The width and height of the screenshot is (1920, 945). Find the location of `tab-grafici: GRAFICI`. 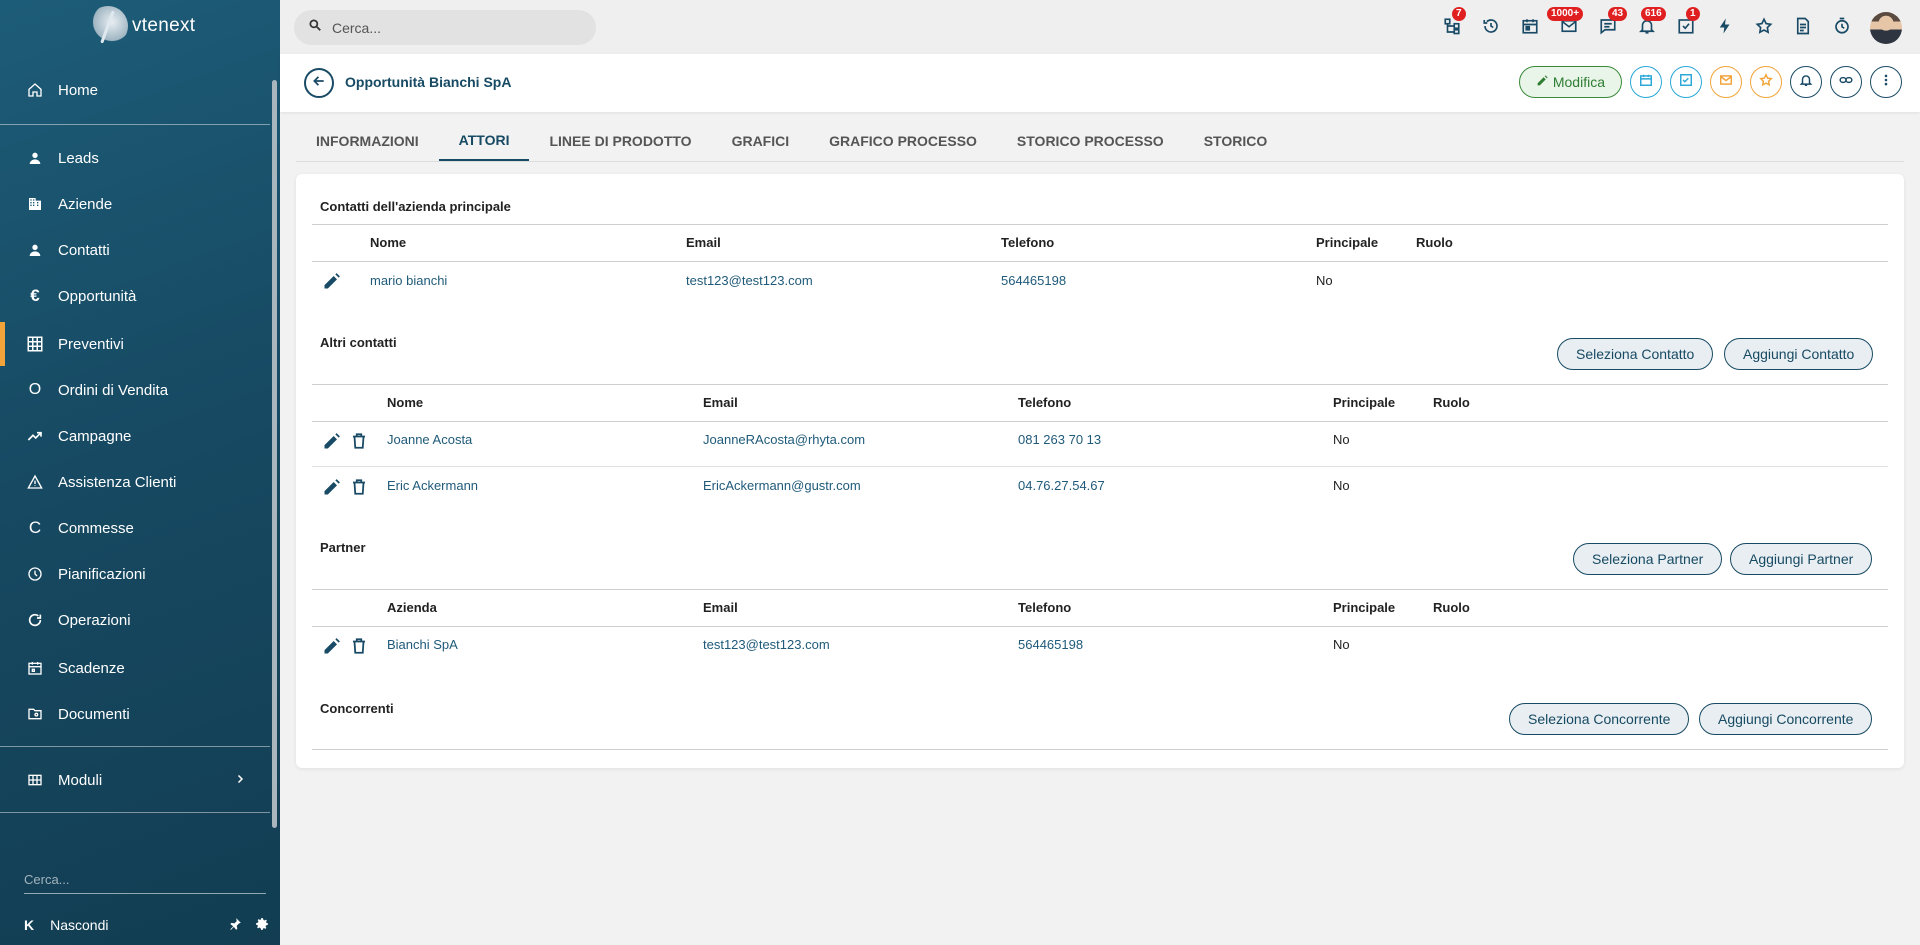

tab-grafici: GRAFICI is located at coordinates (761, 141).